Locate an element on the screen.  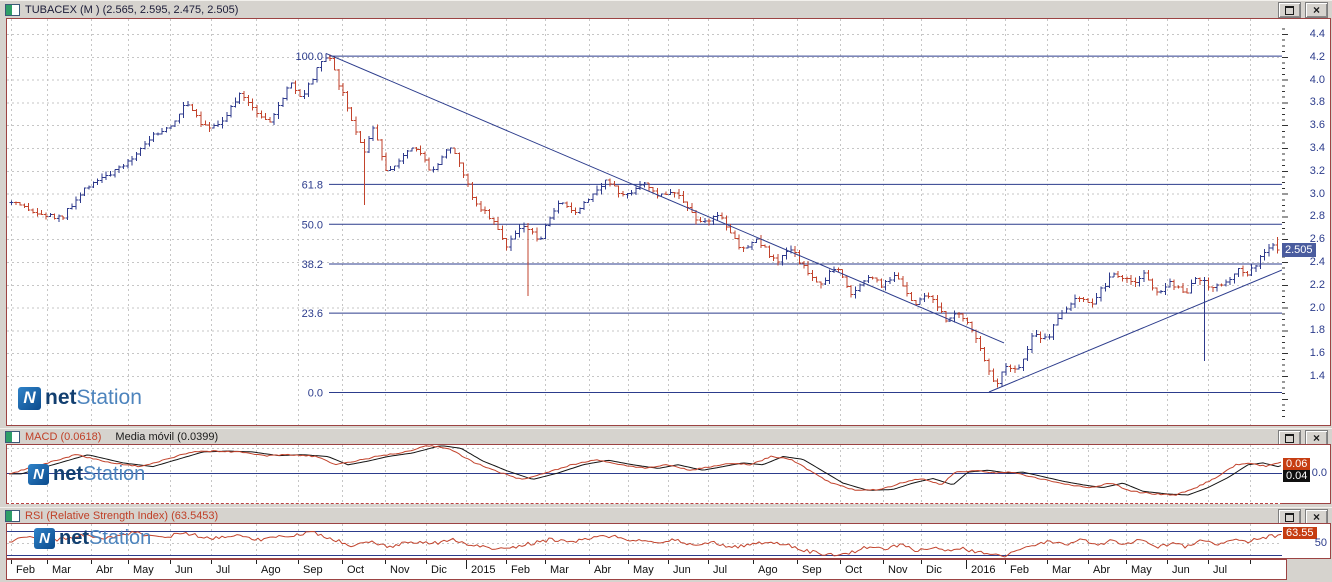
price-axis-ticks is located at coordinates (1285, 222).